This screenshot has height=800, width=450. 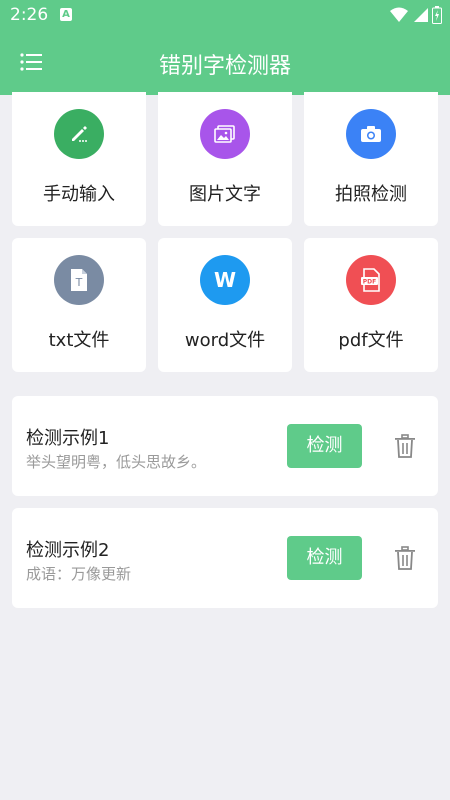 What do you see at coordinates (371, 340) in the screenshot?
I see `tile-label: pdf文件` at bounding box center [371, 340].